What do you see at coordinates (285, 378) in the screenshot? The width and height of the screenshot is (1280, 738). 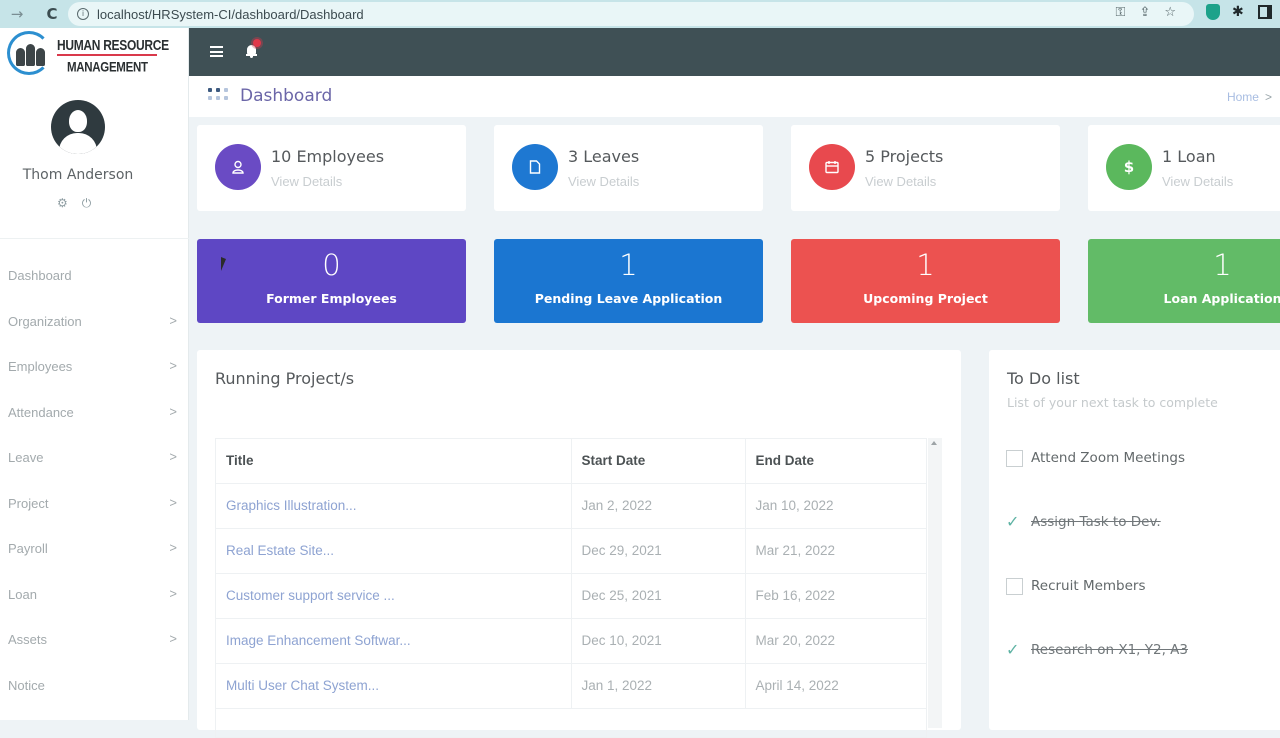 I see `panel-title: Running Project/s` at bounding box center [285, 378].